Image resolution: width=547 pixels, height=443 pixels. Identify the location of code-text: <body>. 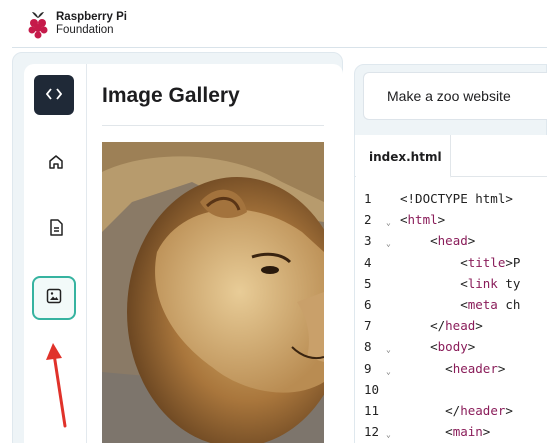
(437, 346).